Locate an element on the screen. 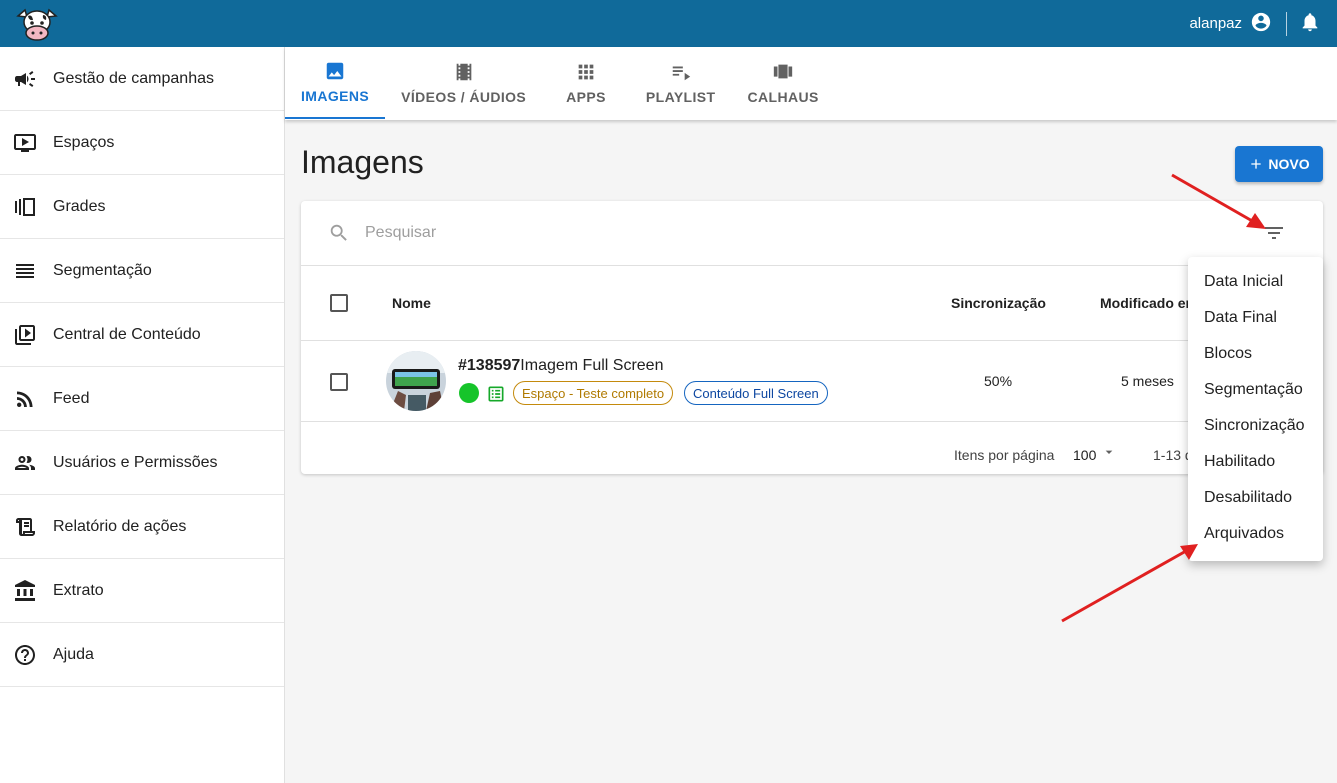  page-range: 1-13 d is located at coordinates (1173, 455).